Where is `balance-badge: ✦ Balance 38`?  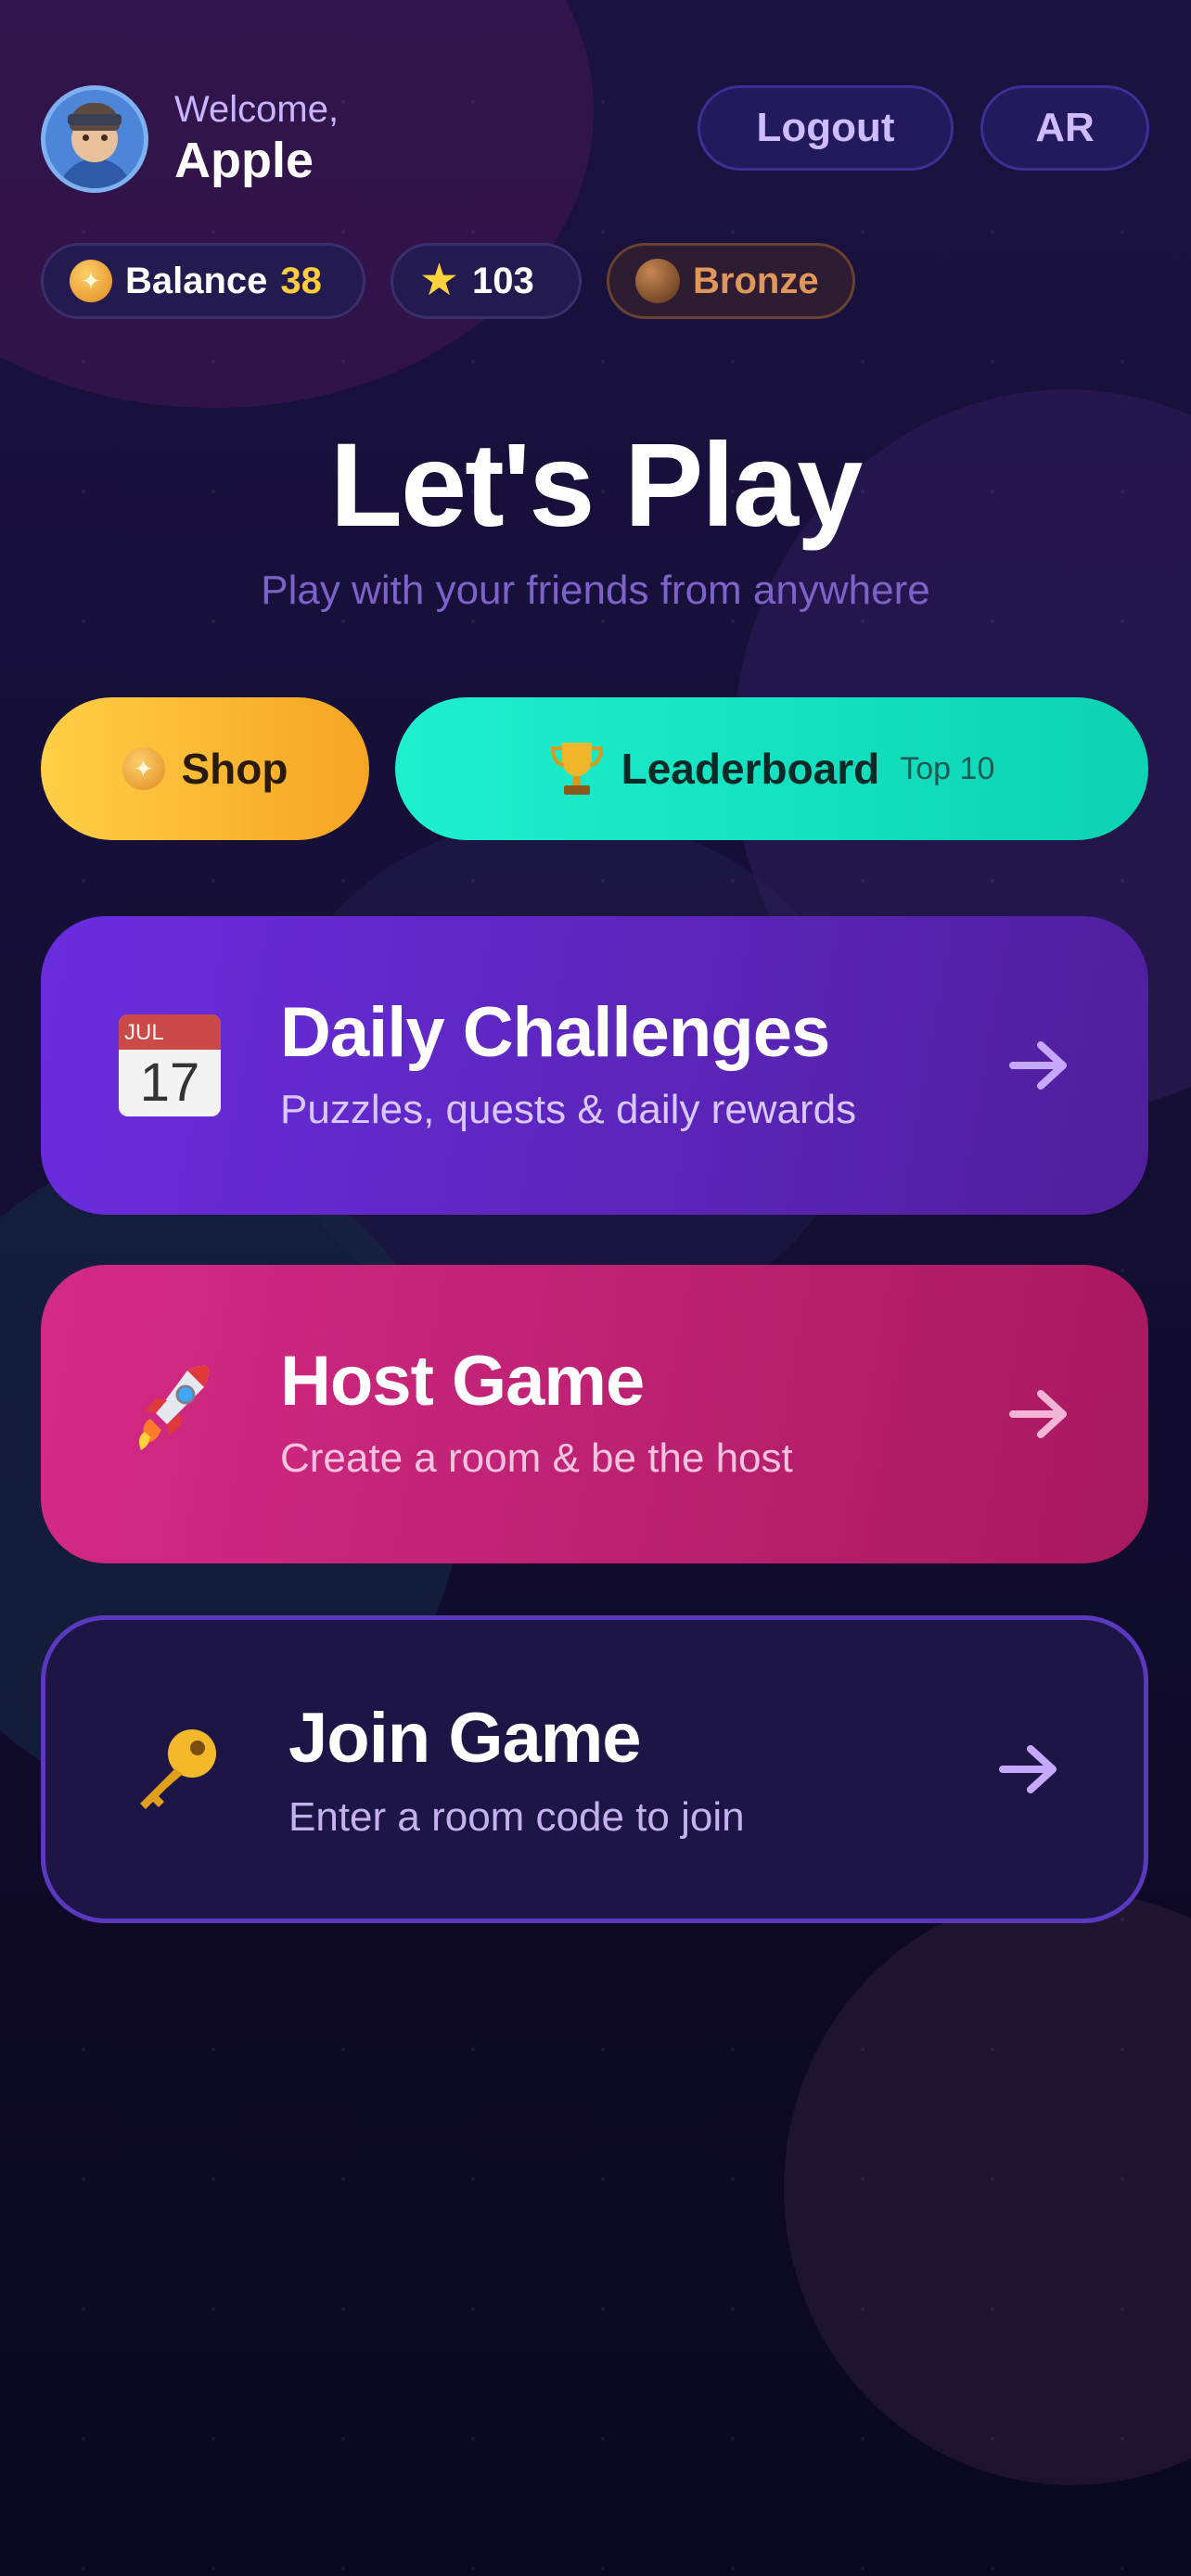 balance-badge: ✦ Balance 38 is located at coordinates (203, 281).